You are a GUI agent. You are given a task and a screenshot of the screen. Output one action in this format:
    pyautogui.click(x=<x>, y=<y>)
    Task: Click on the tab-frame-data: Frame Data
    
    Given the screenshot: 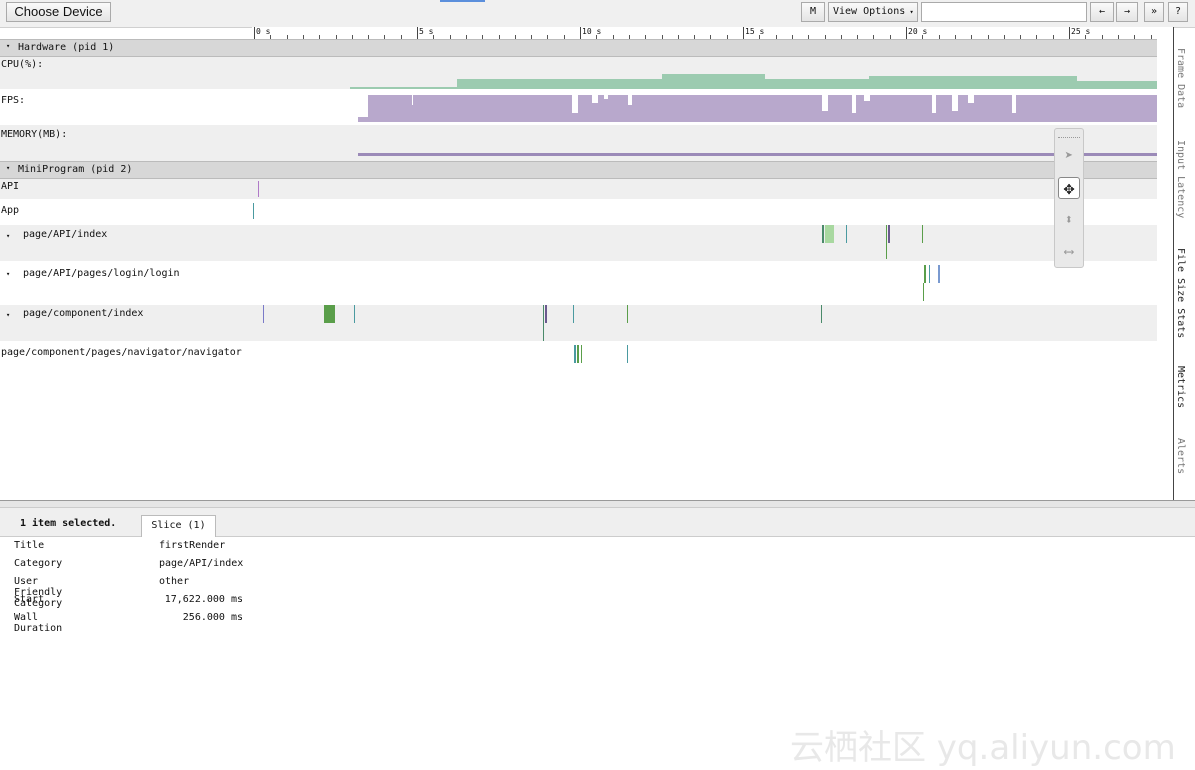 What is the action you would take?
    pyautogui.click(x=1180, y=78)
    